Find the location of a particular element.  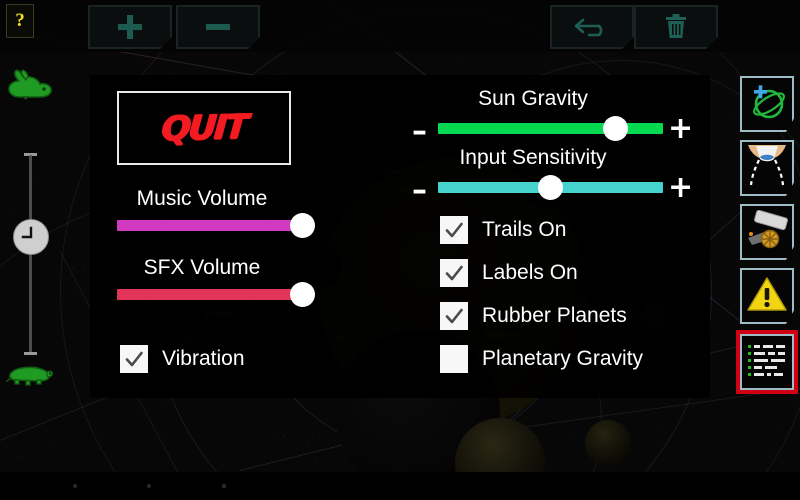

list-menu-icon is located at coordinates (767, 362).